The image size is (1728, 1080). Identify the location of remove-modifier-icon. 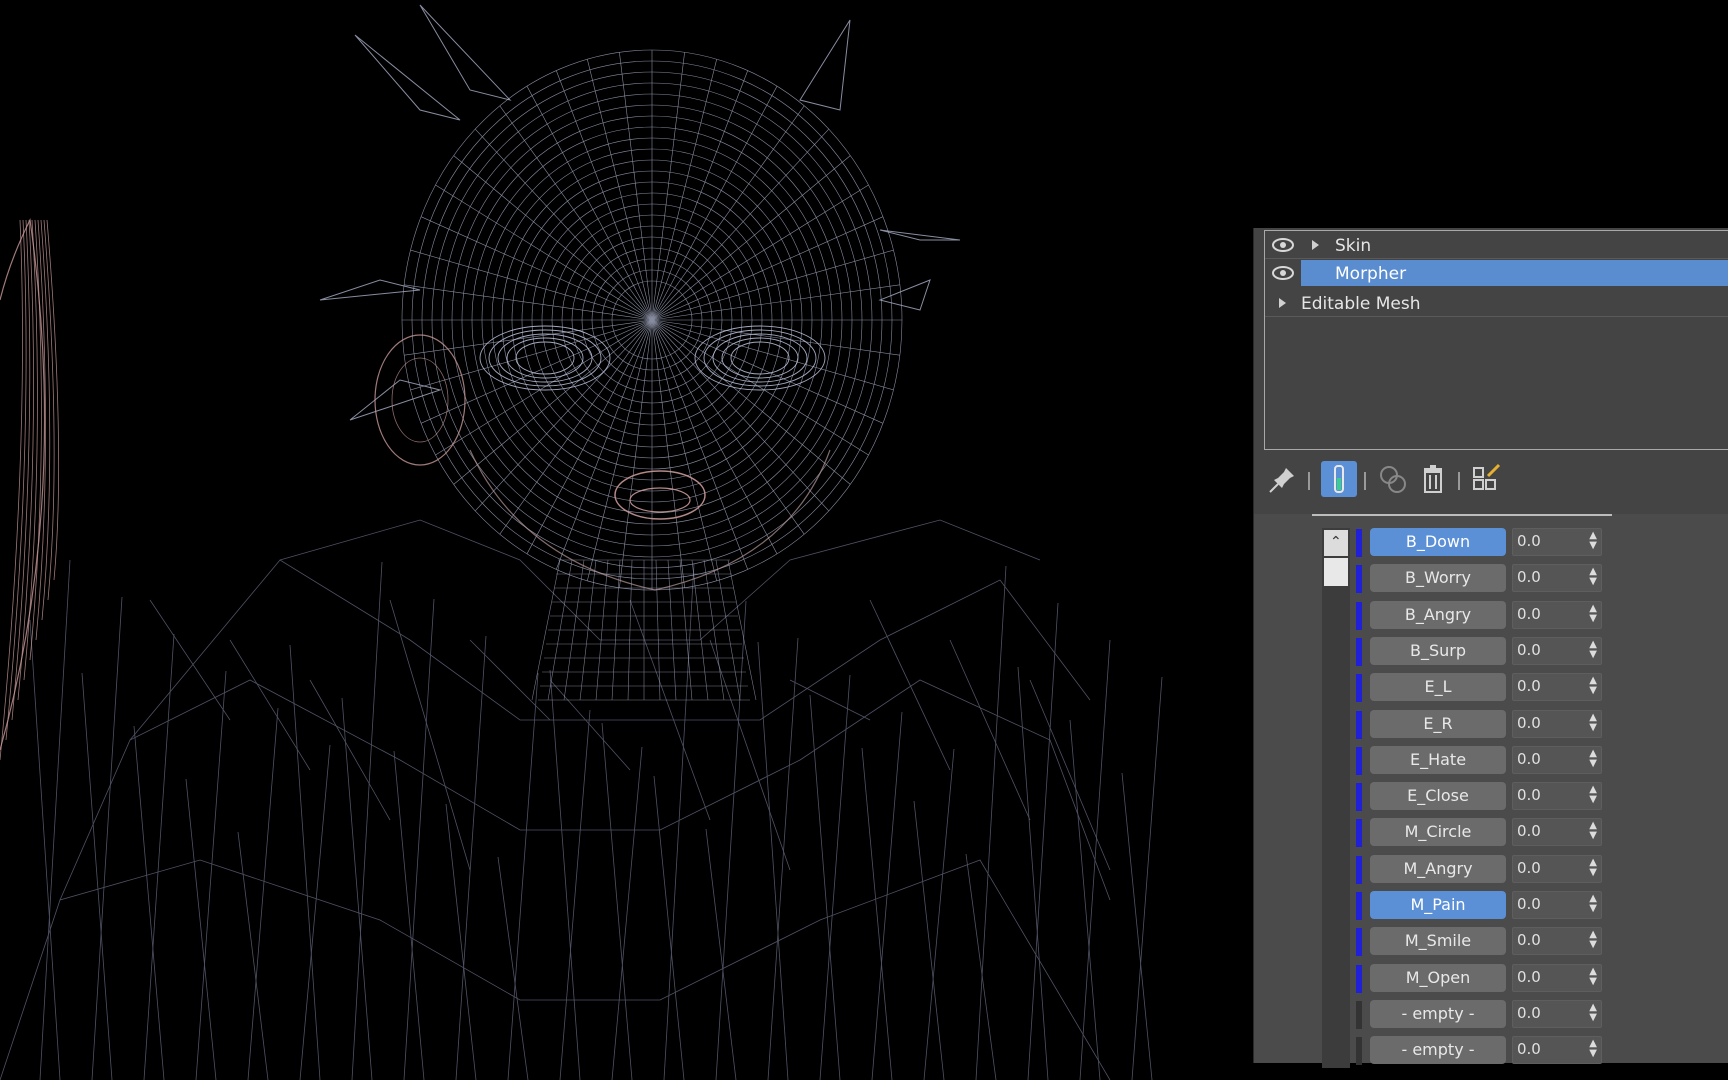
(1433, 479).